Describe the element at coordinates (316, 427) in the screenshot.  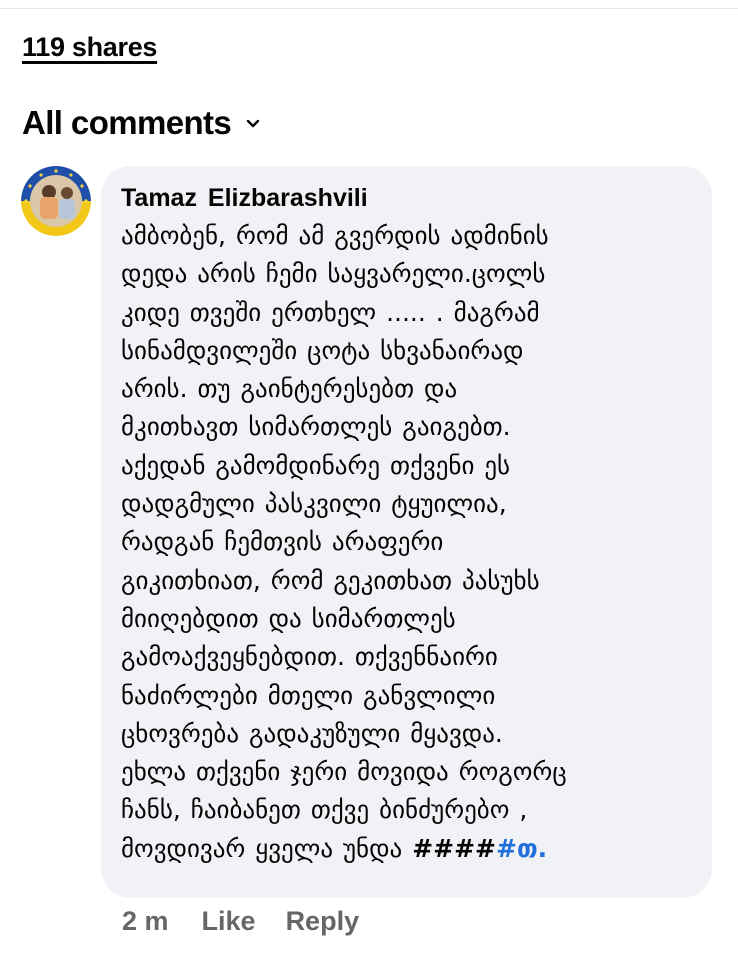
I see `comment-line: მკითხავთ სიმართლეს გაიგებთ.` at that location.